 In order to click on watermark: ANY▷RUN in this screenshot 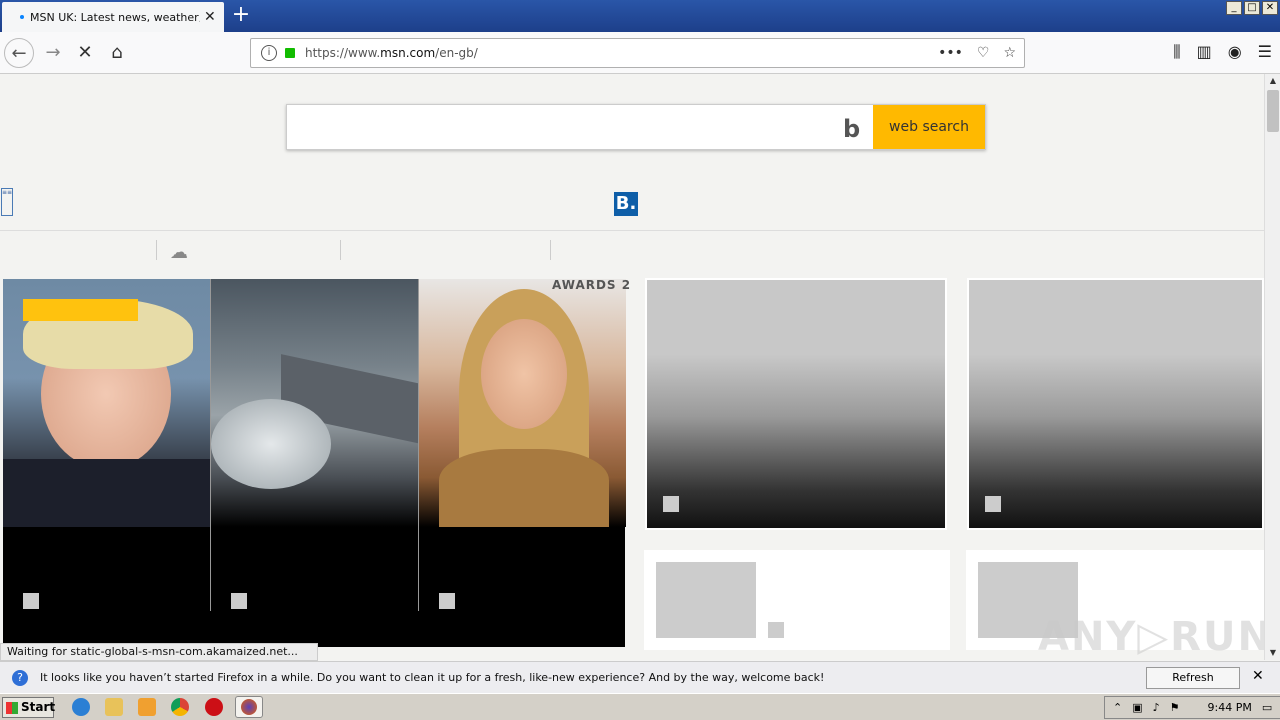, I will do `click(1151, 637)`.